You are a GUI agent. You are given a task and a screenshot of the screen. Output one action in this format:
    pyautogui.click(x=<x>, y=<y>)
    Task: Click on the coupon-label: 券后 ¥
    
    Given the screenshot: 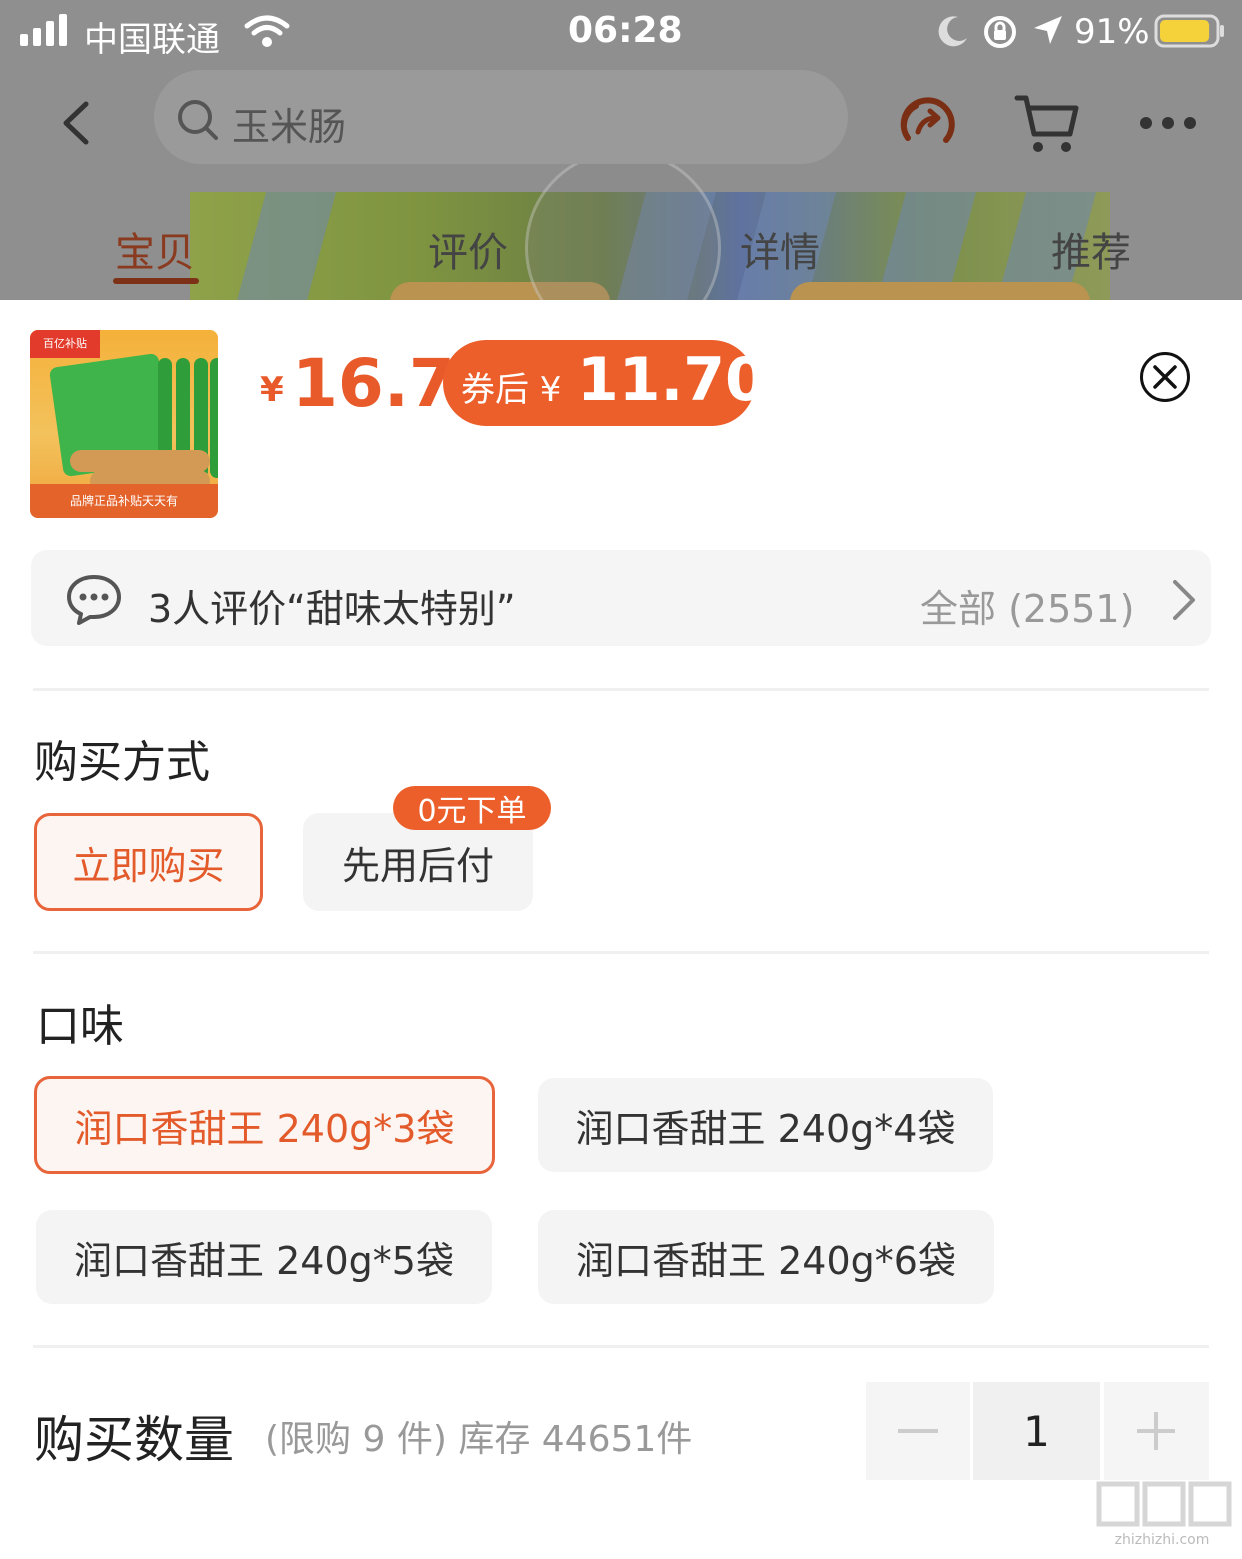 What is the action you would take?
    pyautogui.click(x=511, y=390)
    